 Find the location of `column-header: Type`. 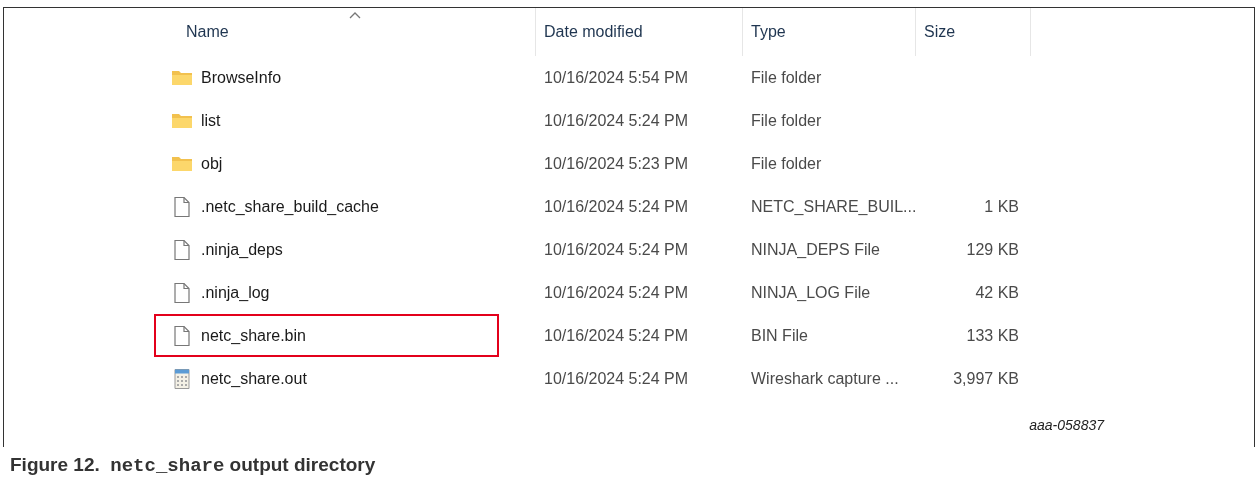

column-header: Type is located at coordinates (829, 32).